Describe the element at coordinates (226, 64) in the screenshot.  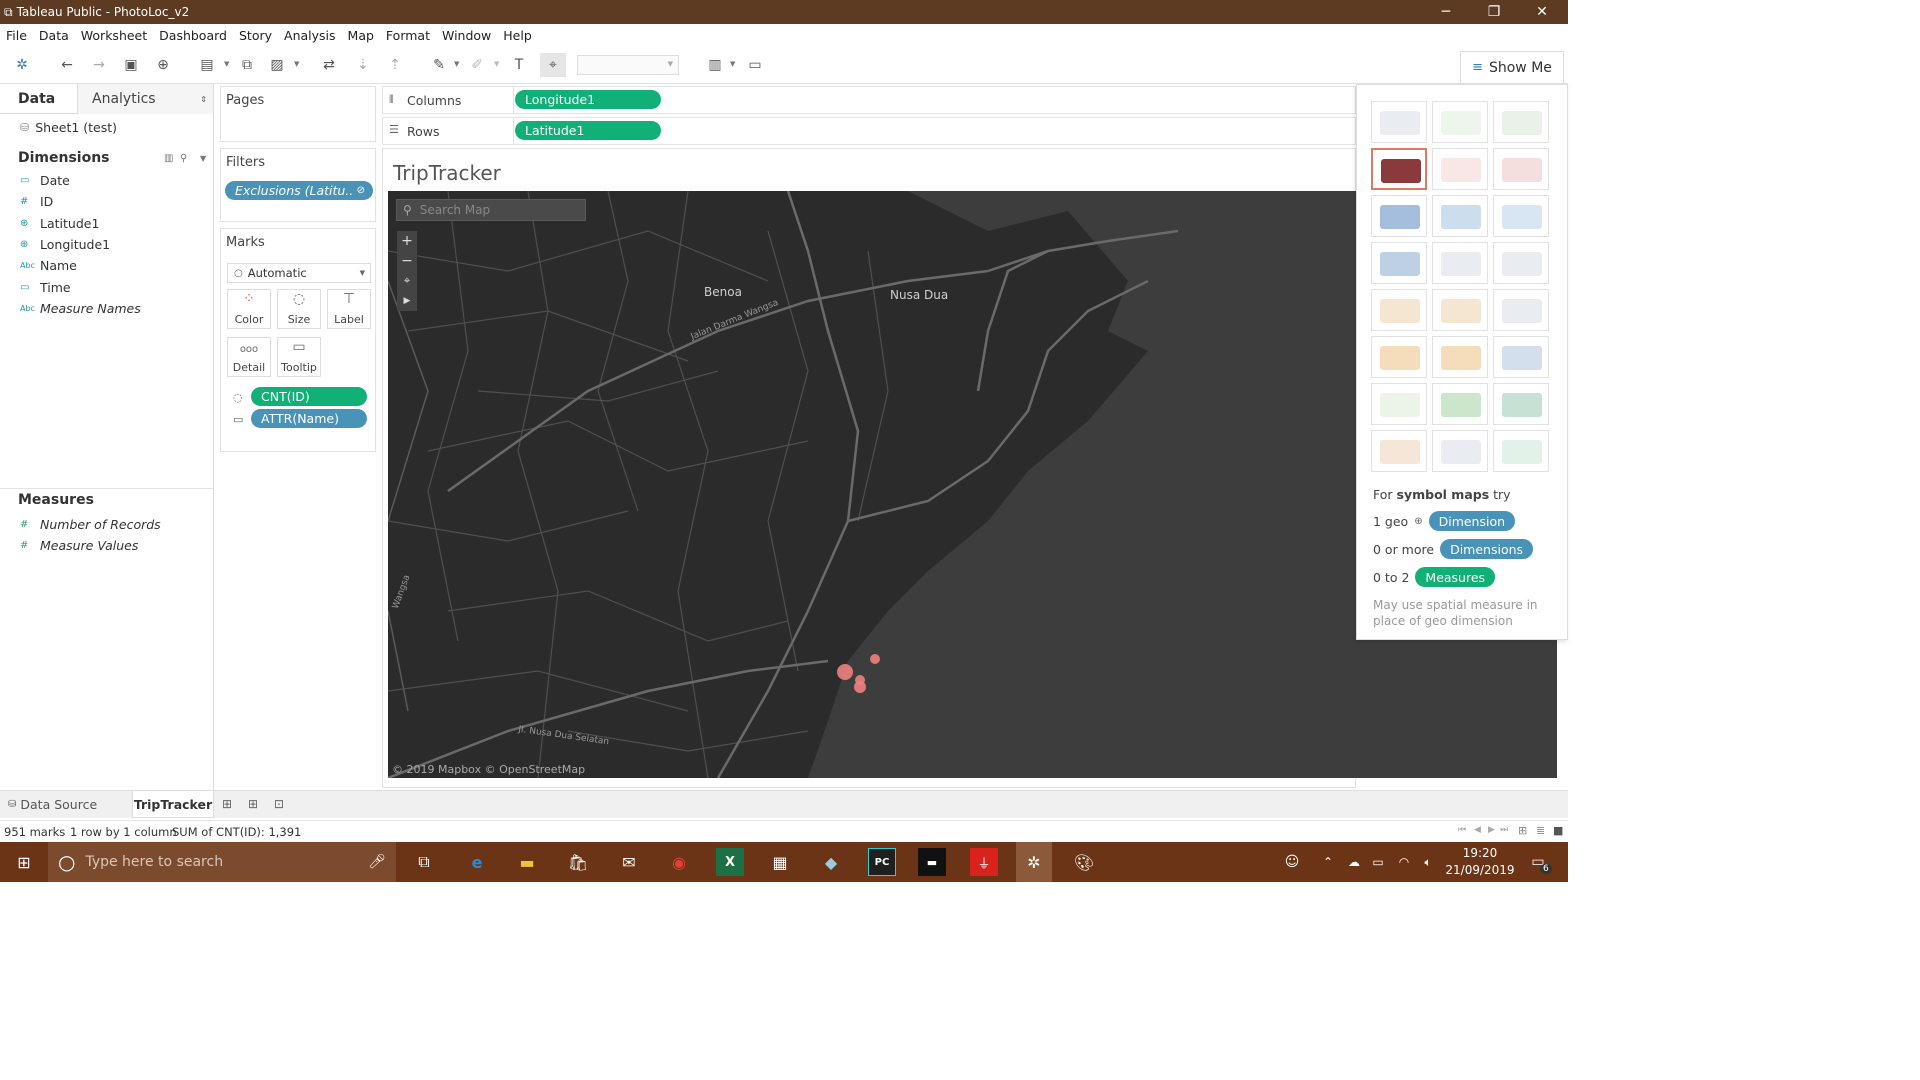
I see `new-worksheet-dropdown-icon: ▼` at that location.